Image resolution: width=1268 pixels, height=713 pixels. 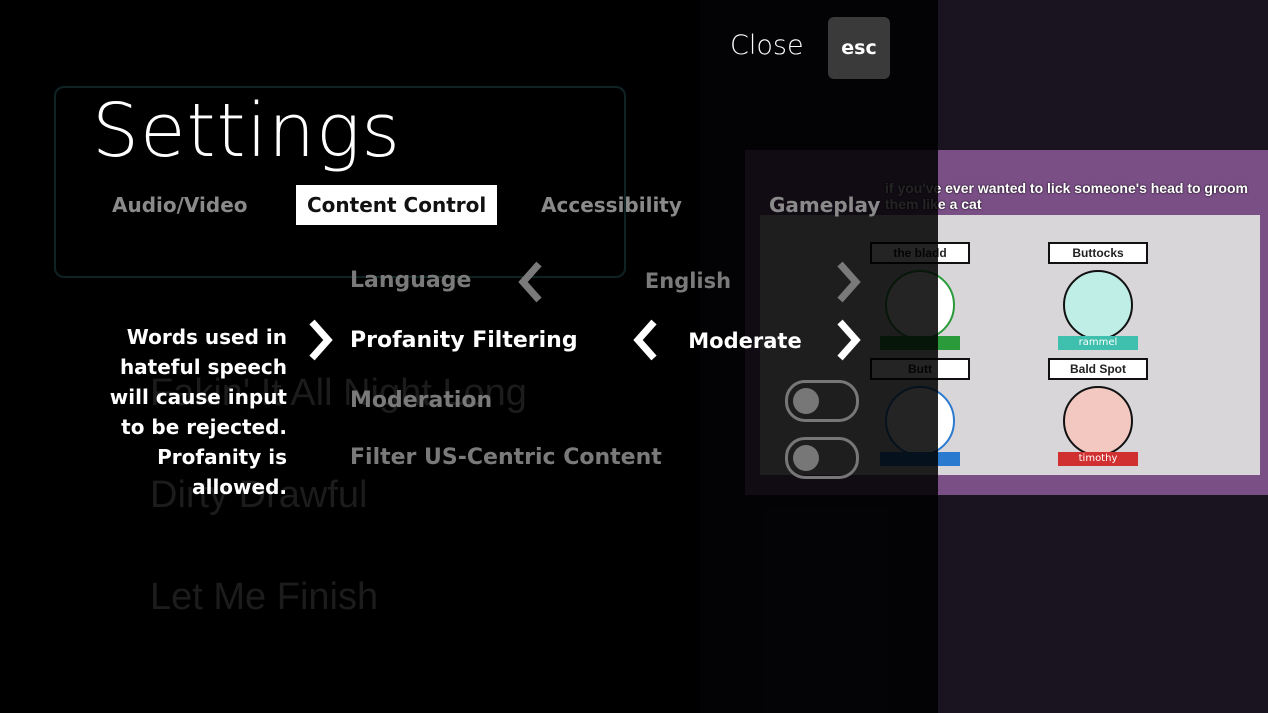 I want to click on tab-gameplay: Gameplay, so click(x=824, y=205).